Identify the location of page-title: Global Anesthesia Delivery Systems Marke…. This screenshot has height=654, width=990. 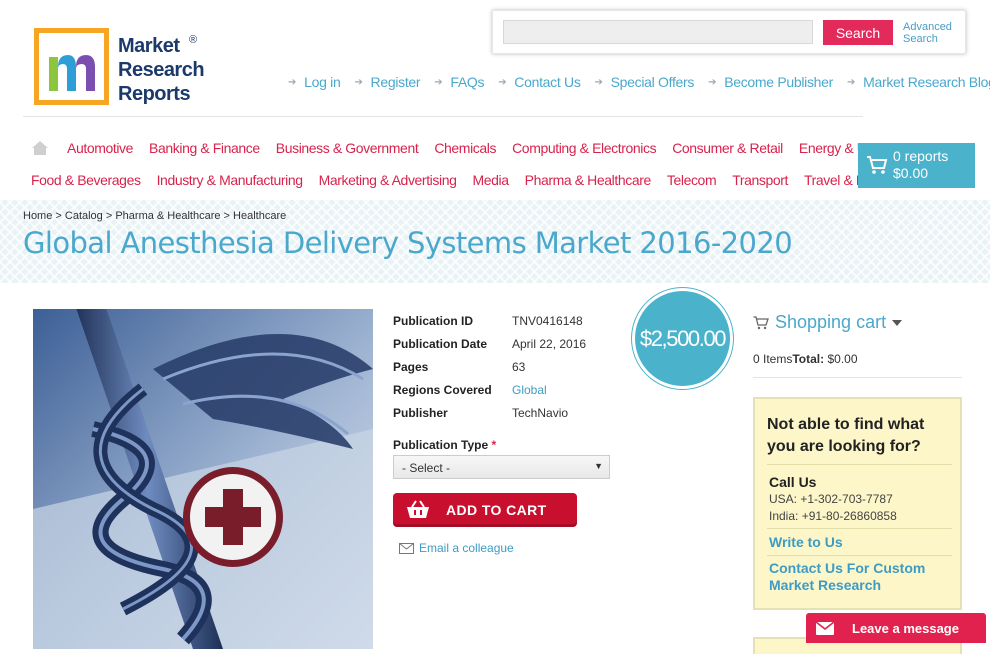
(408, 243).